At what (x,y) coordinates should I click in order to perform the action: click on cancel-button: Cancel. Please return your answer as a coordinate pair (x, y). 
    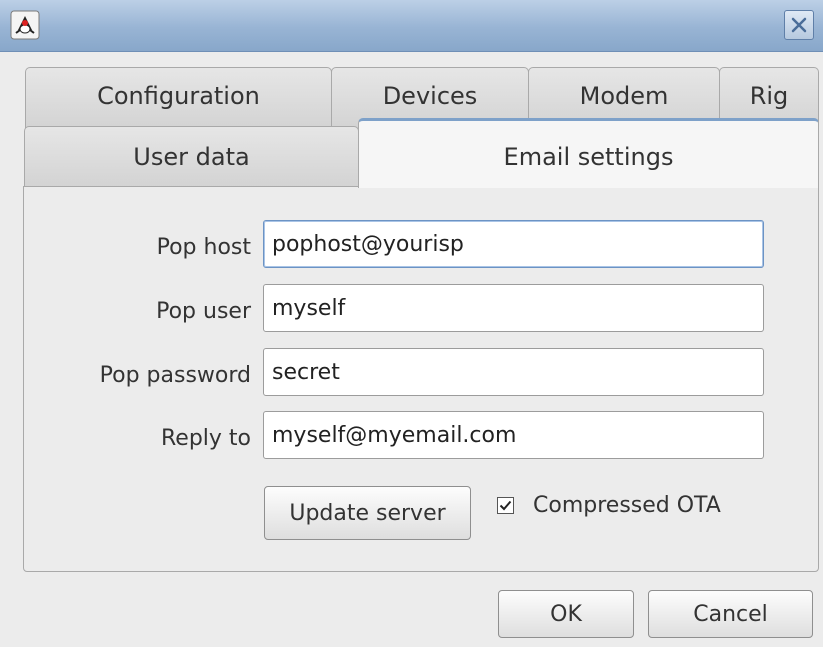
    Looking at the image, I should click on (730, 614).